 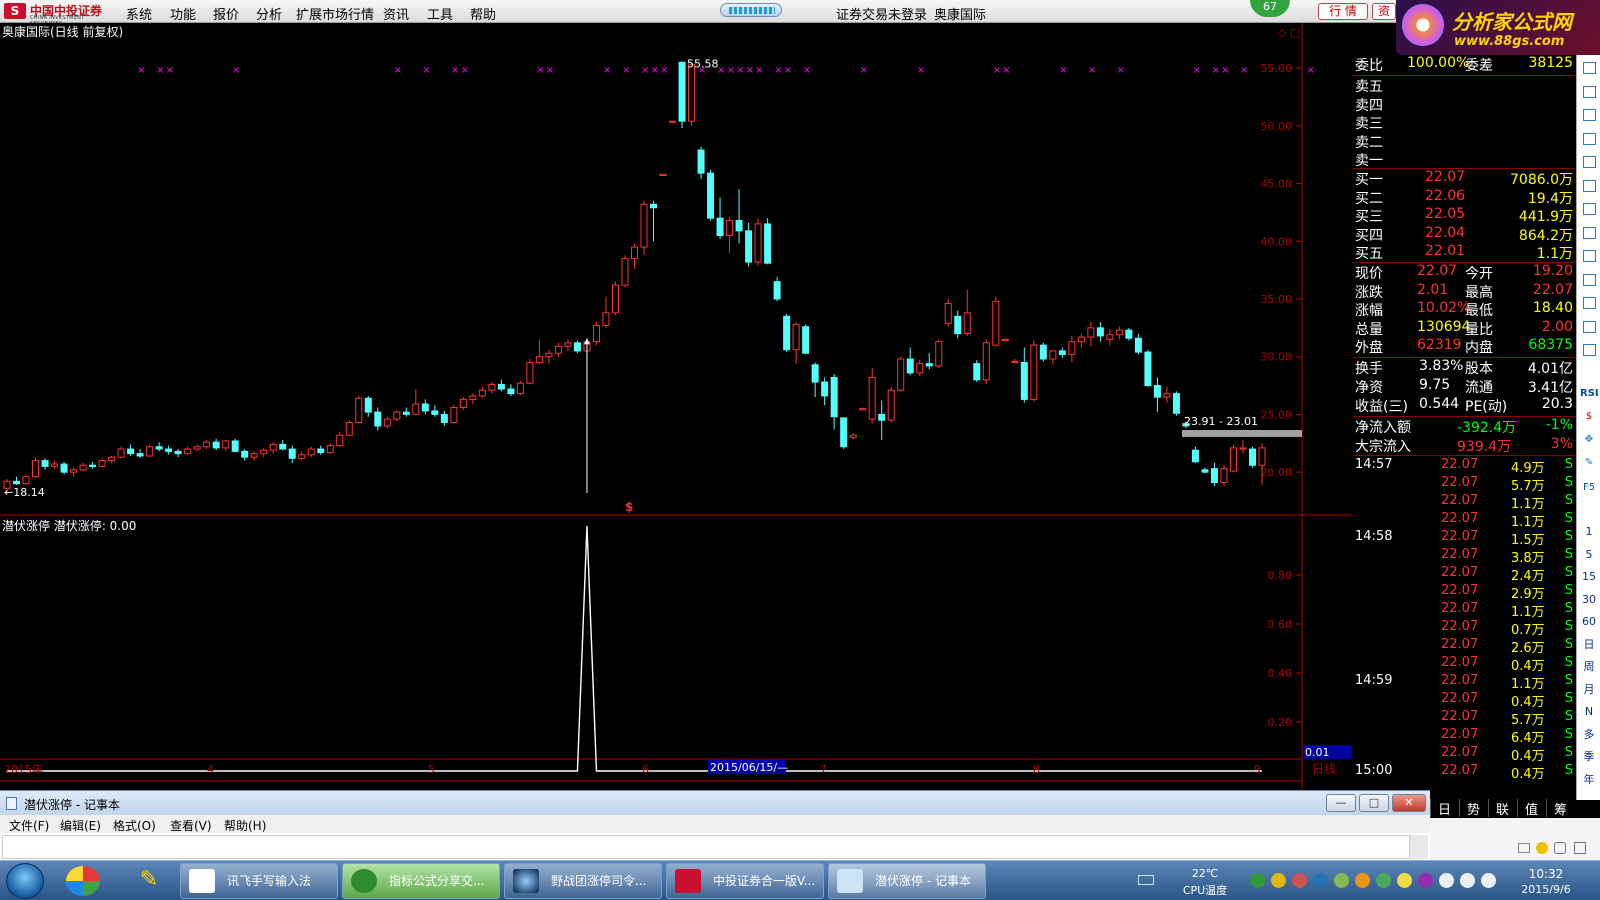 What do you see at coordinates (1589, 600) in the screenshot?
I see `period-button: 30` at bounding box center [1589, 600].